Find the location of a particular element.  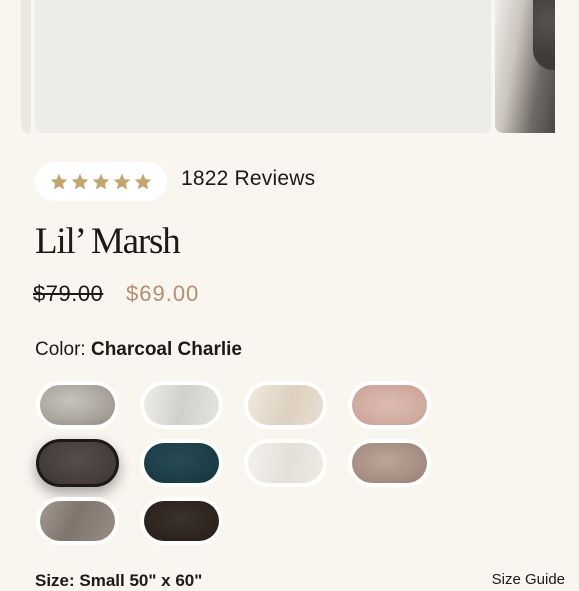

swatch-cream is located at coordinates (285, 405).